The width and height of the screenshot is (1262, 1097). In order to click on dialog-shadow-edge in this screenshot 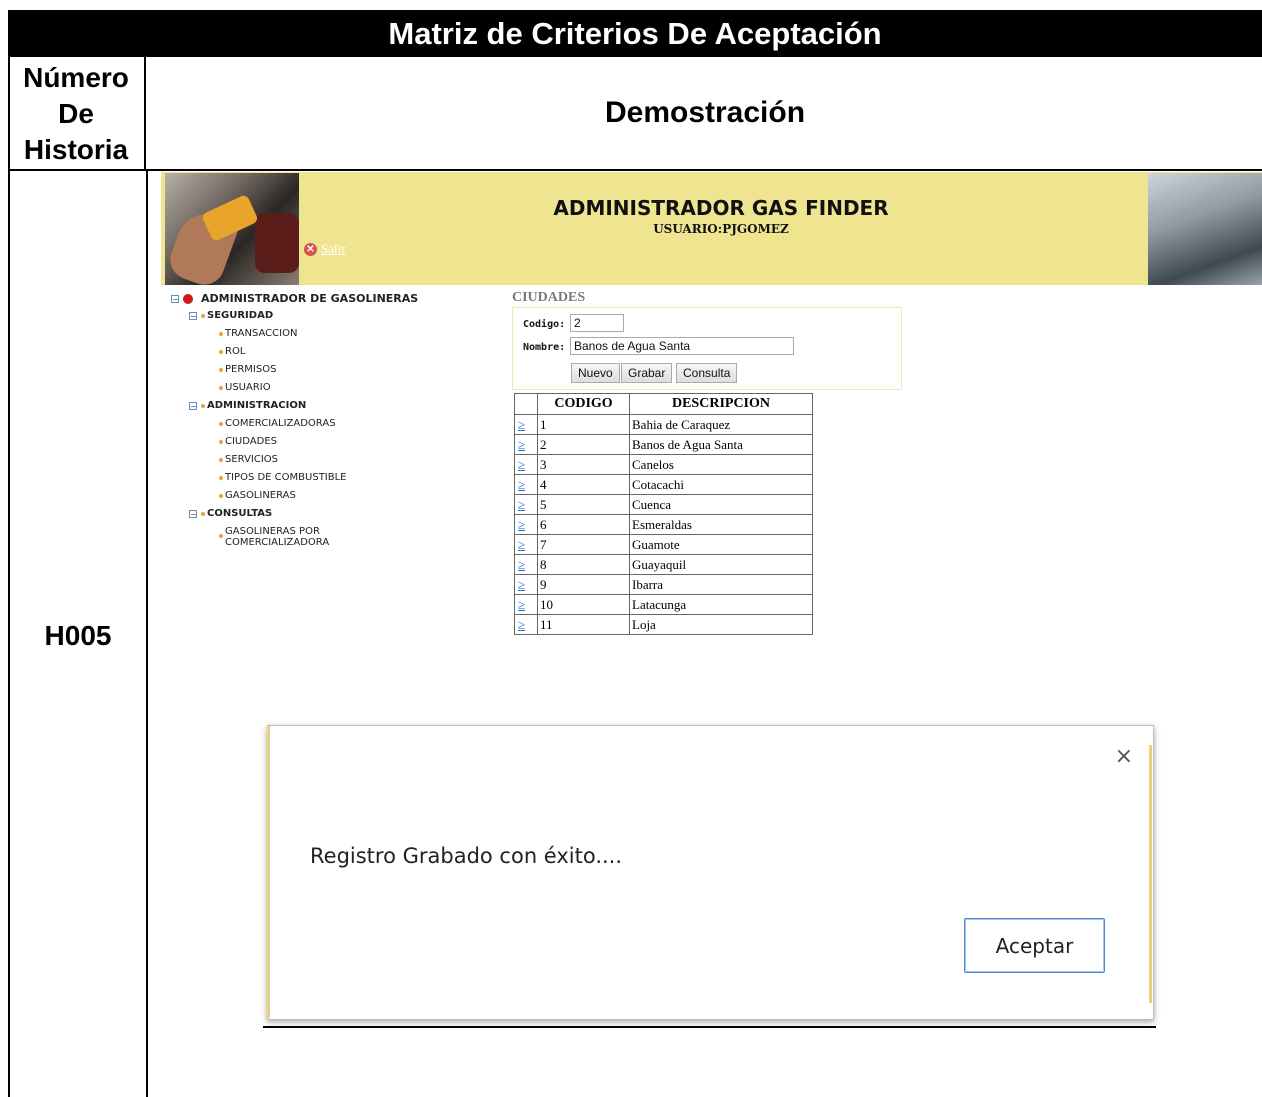, I will do `click(268, 872)`.